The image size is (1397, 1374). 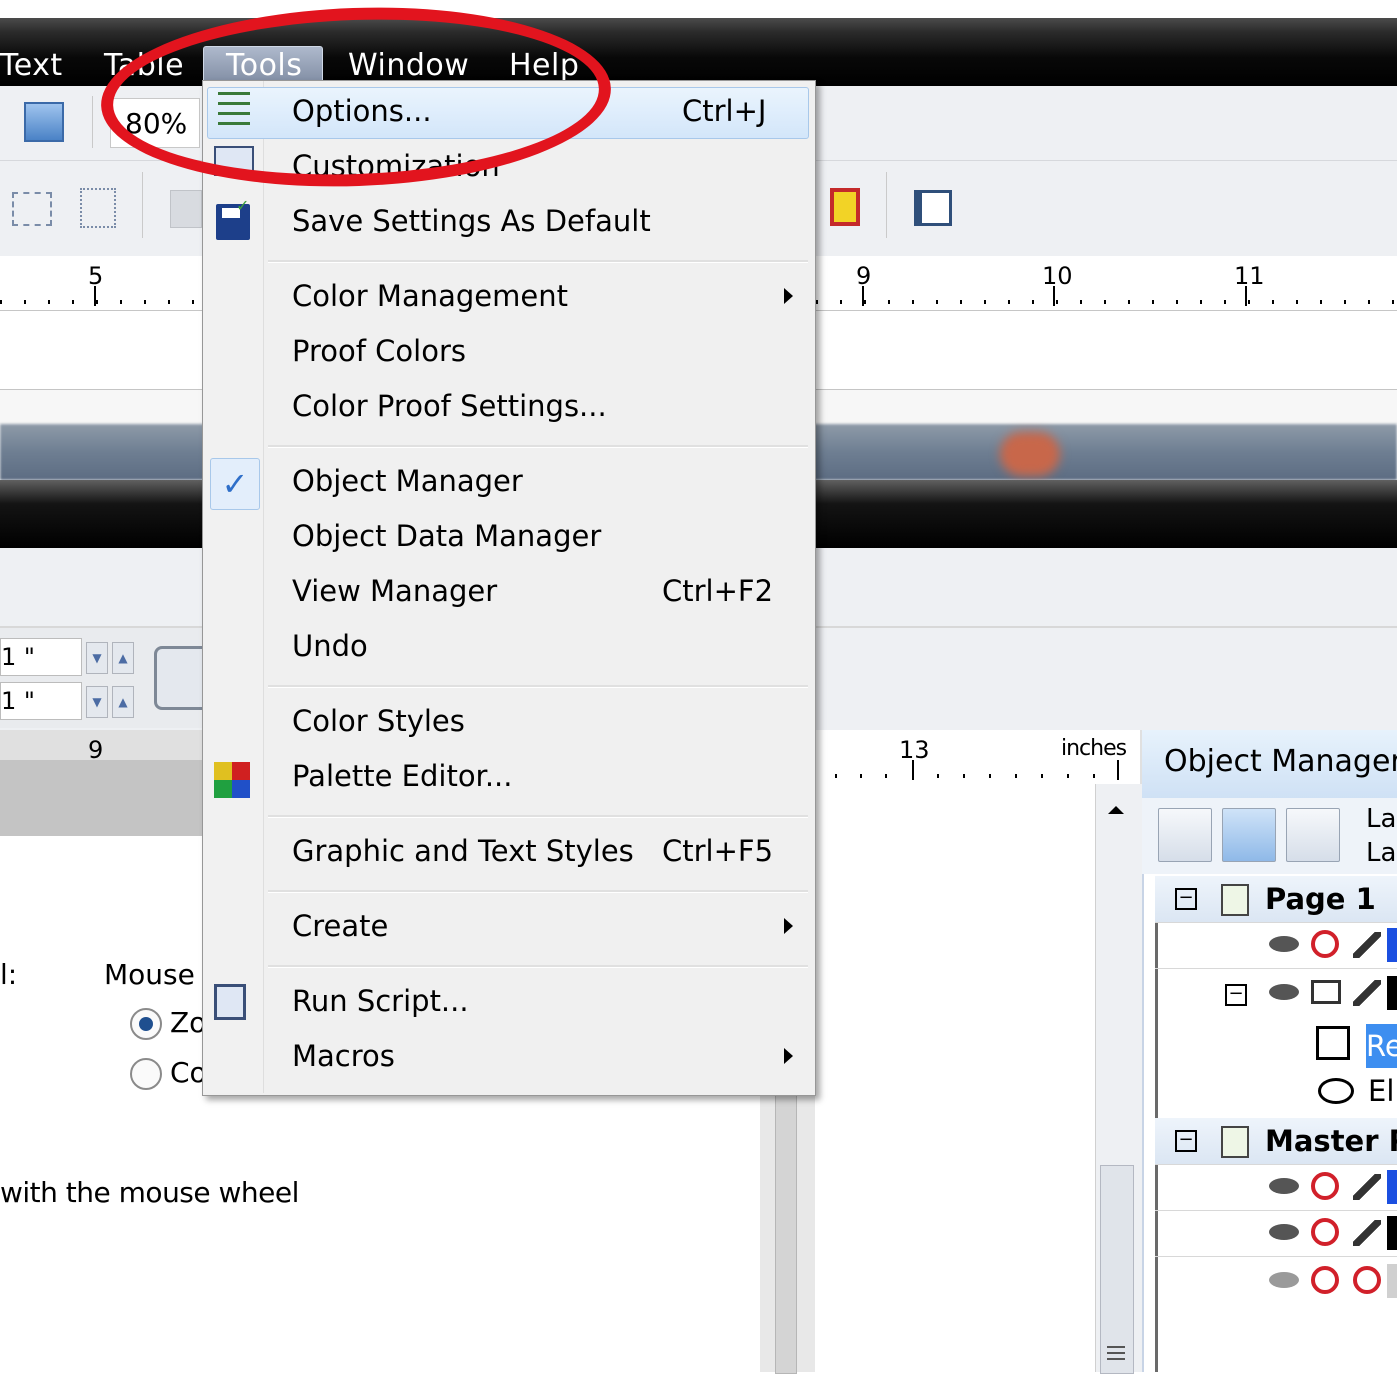 I want to click on show-properties-icon, so click(x=1185, y=835).